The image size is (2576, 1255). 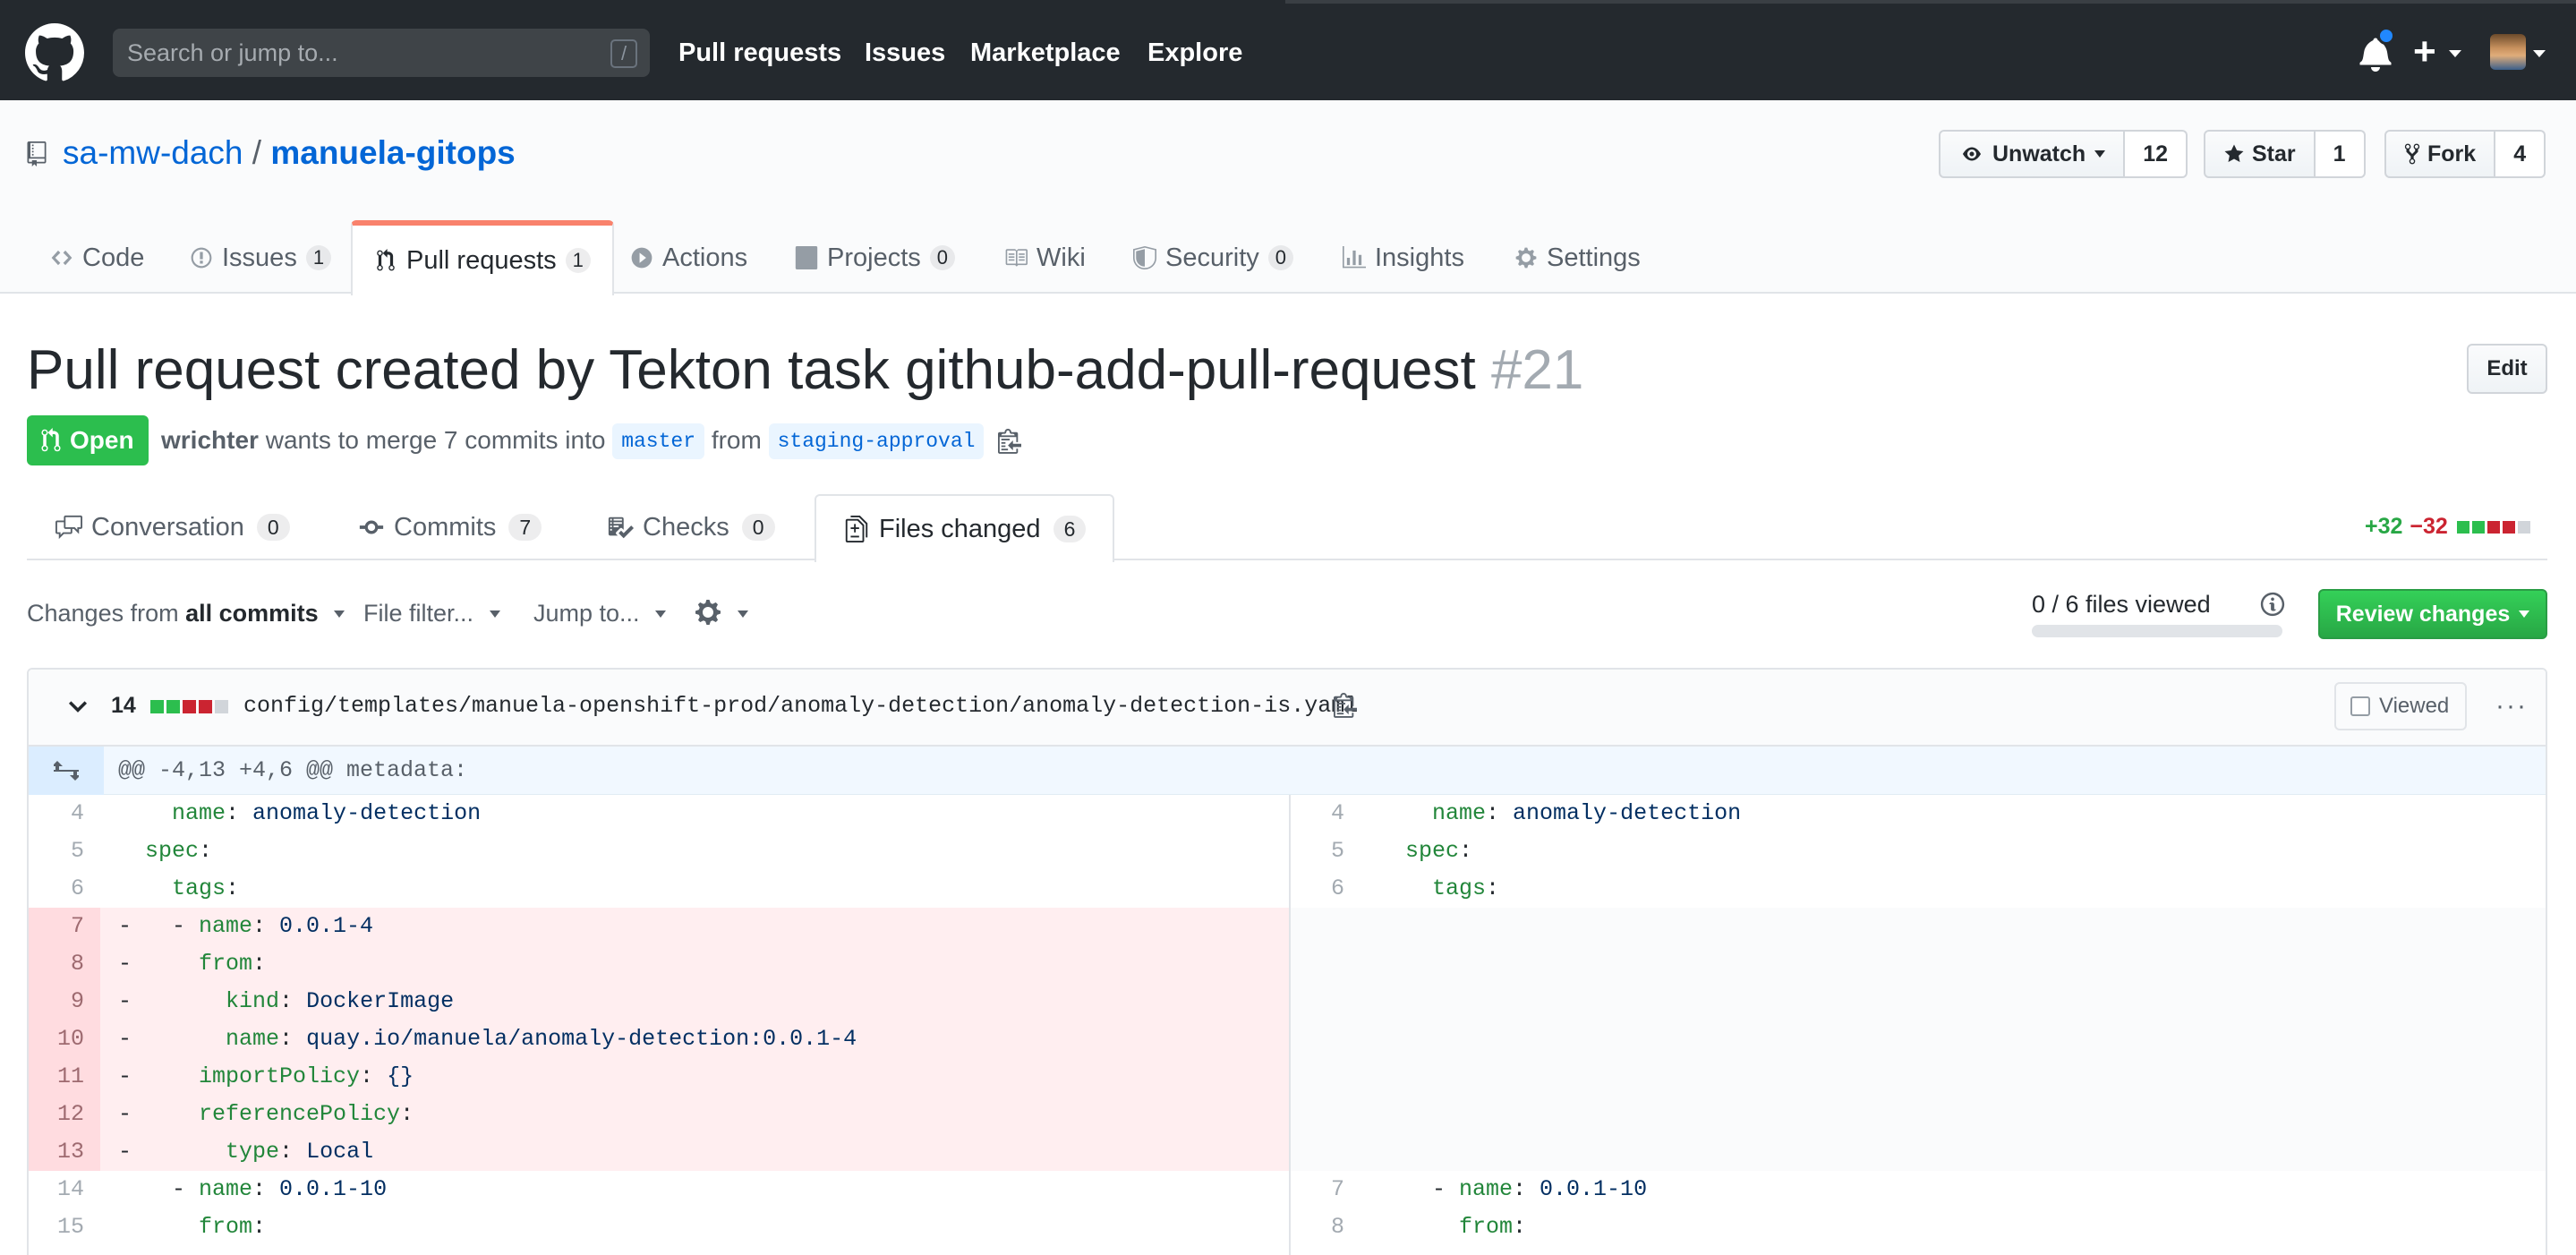 What do you see at coordinates (658, 441) in the screenshot?
I see `base-branch: master` at bounding box center [658, 441].